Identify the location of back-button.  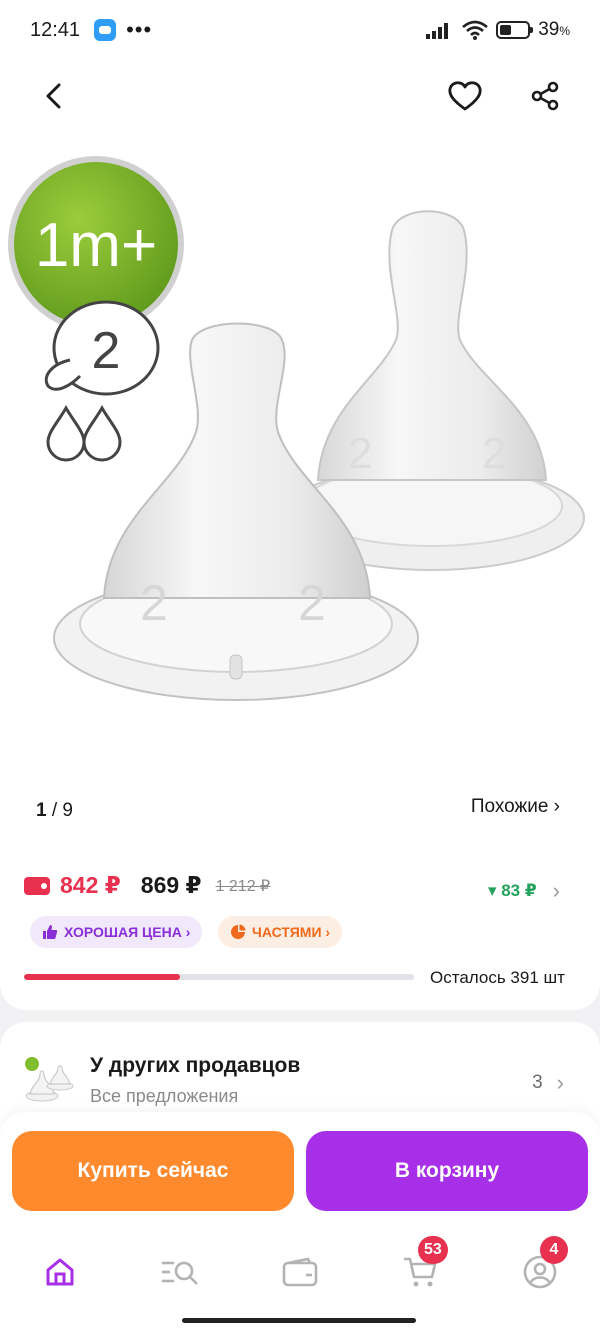
(54, 96).